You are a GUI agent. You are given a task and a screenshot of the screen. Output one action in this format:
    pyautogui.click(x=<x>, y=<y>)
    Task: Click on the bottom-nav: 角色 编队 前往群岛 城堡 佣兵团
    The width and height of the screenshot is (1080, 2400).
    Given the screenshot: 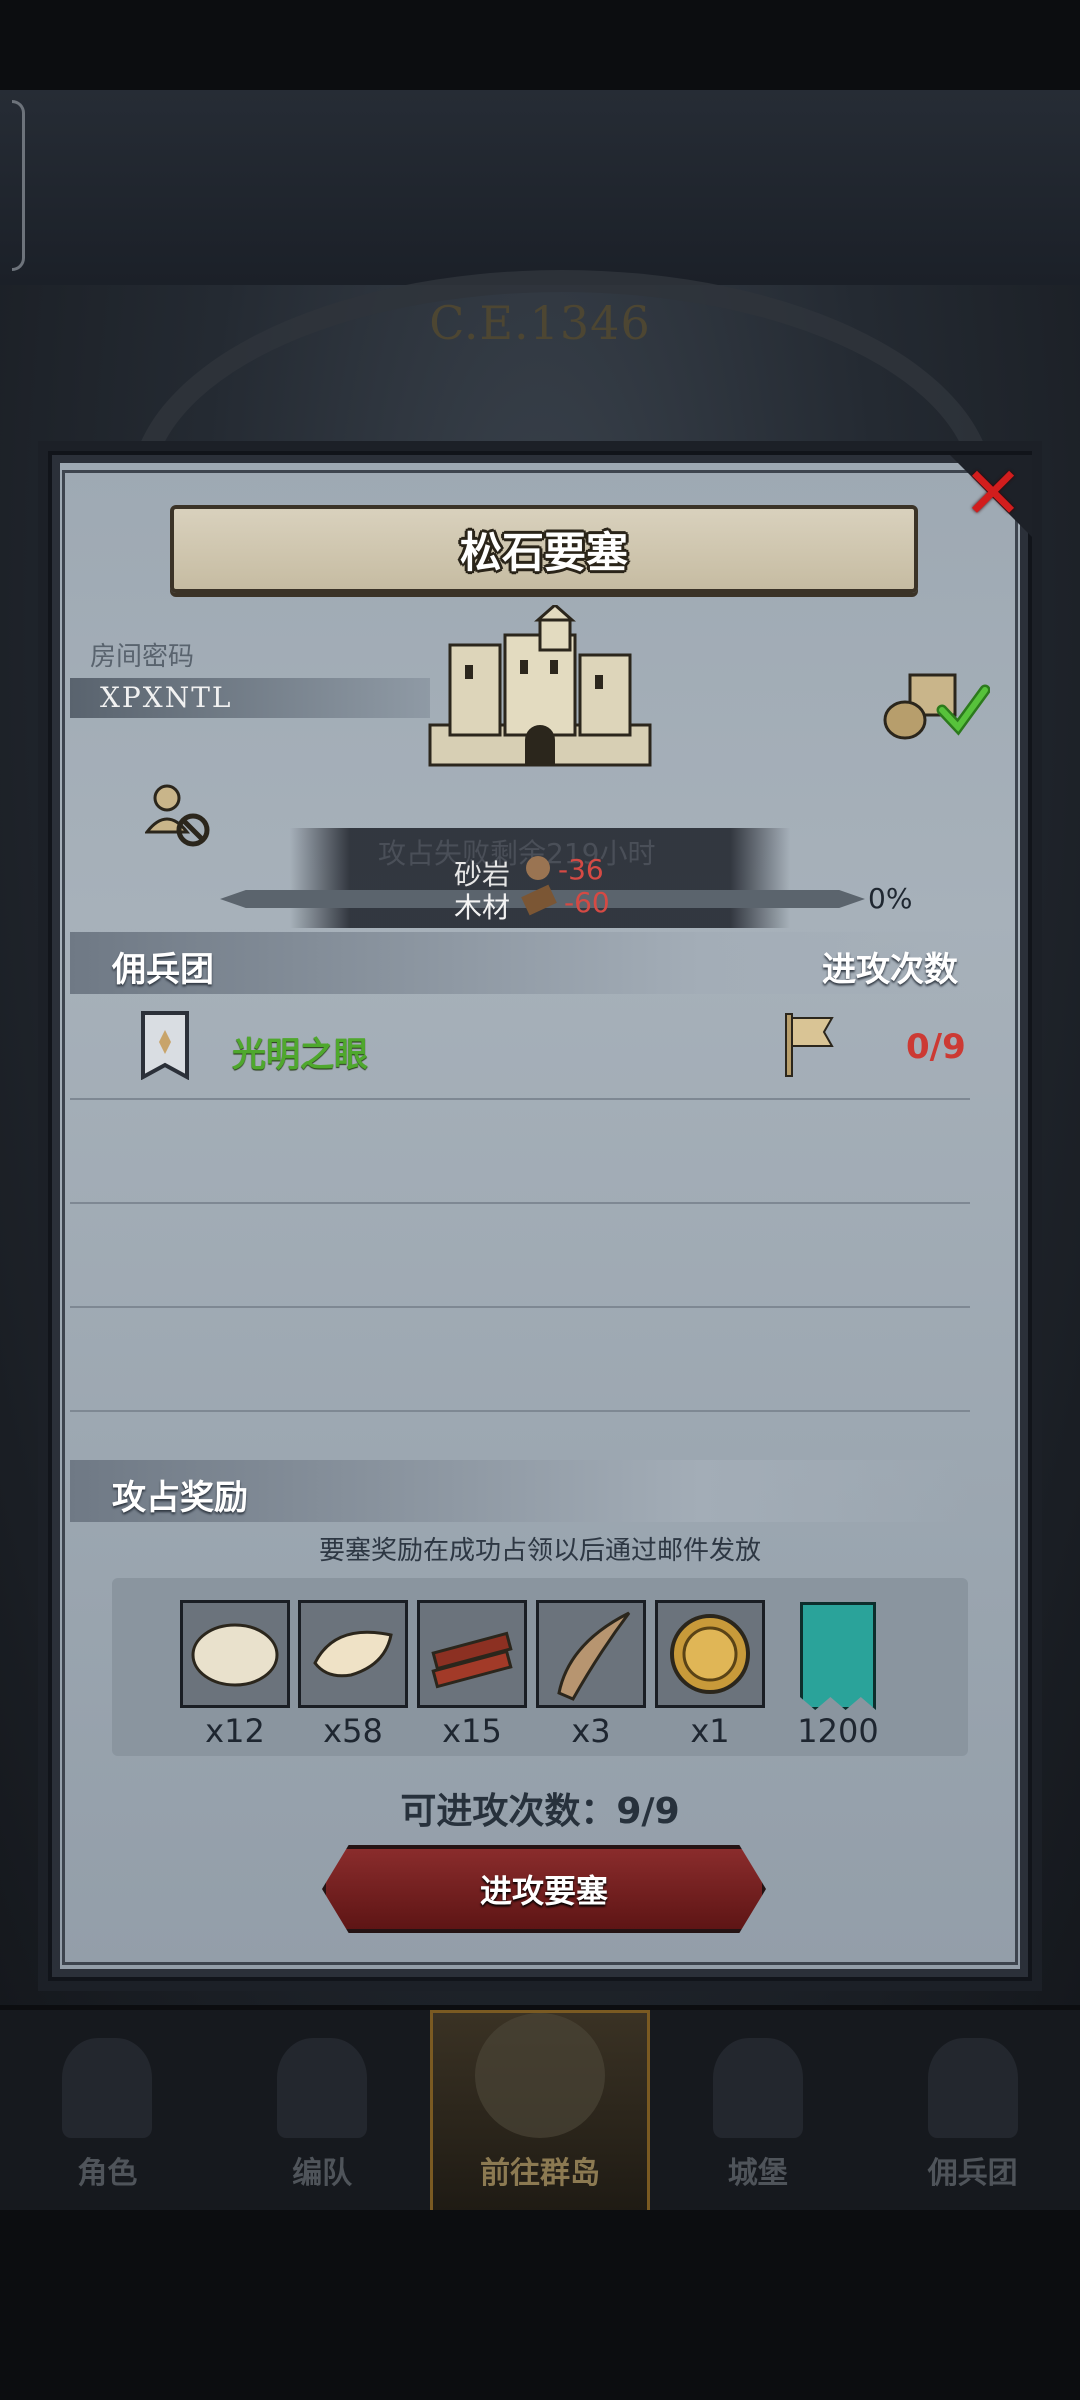 What is the action you would take?
    pyautogui.click(x=540, y=2110)
    